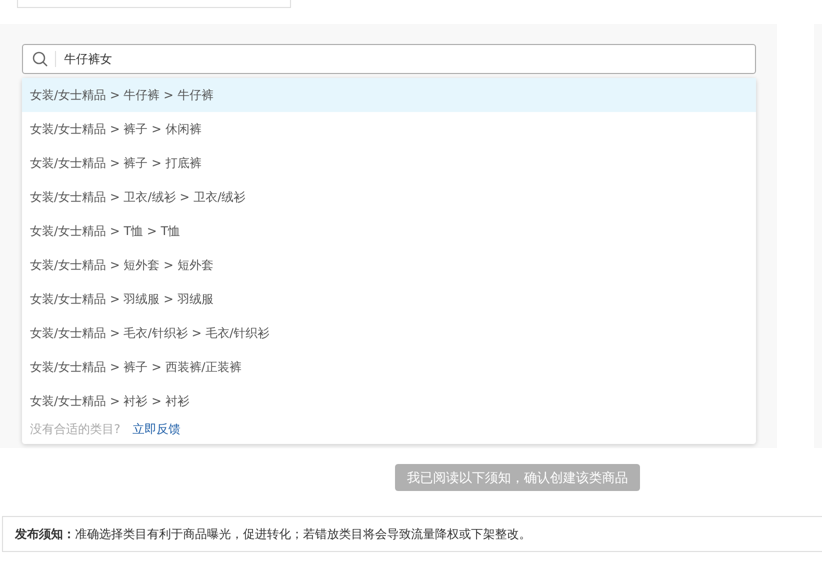 The height and width of the screenshot is (579, 822). Describe the element at coordinates (389, 129) in the screenshot. I see `suggestion-item: 女装/女士精品 > 裤子 > 休闲裤` at that location.